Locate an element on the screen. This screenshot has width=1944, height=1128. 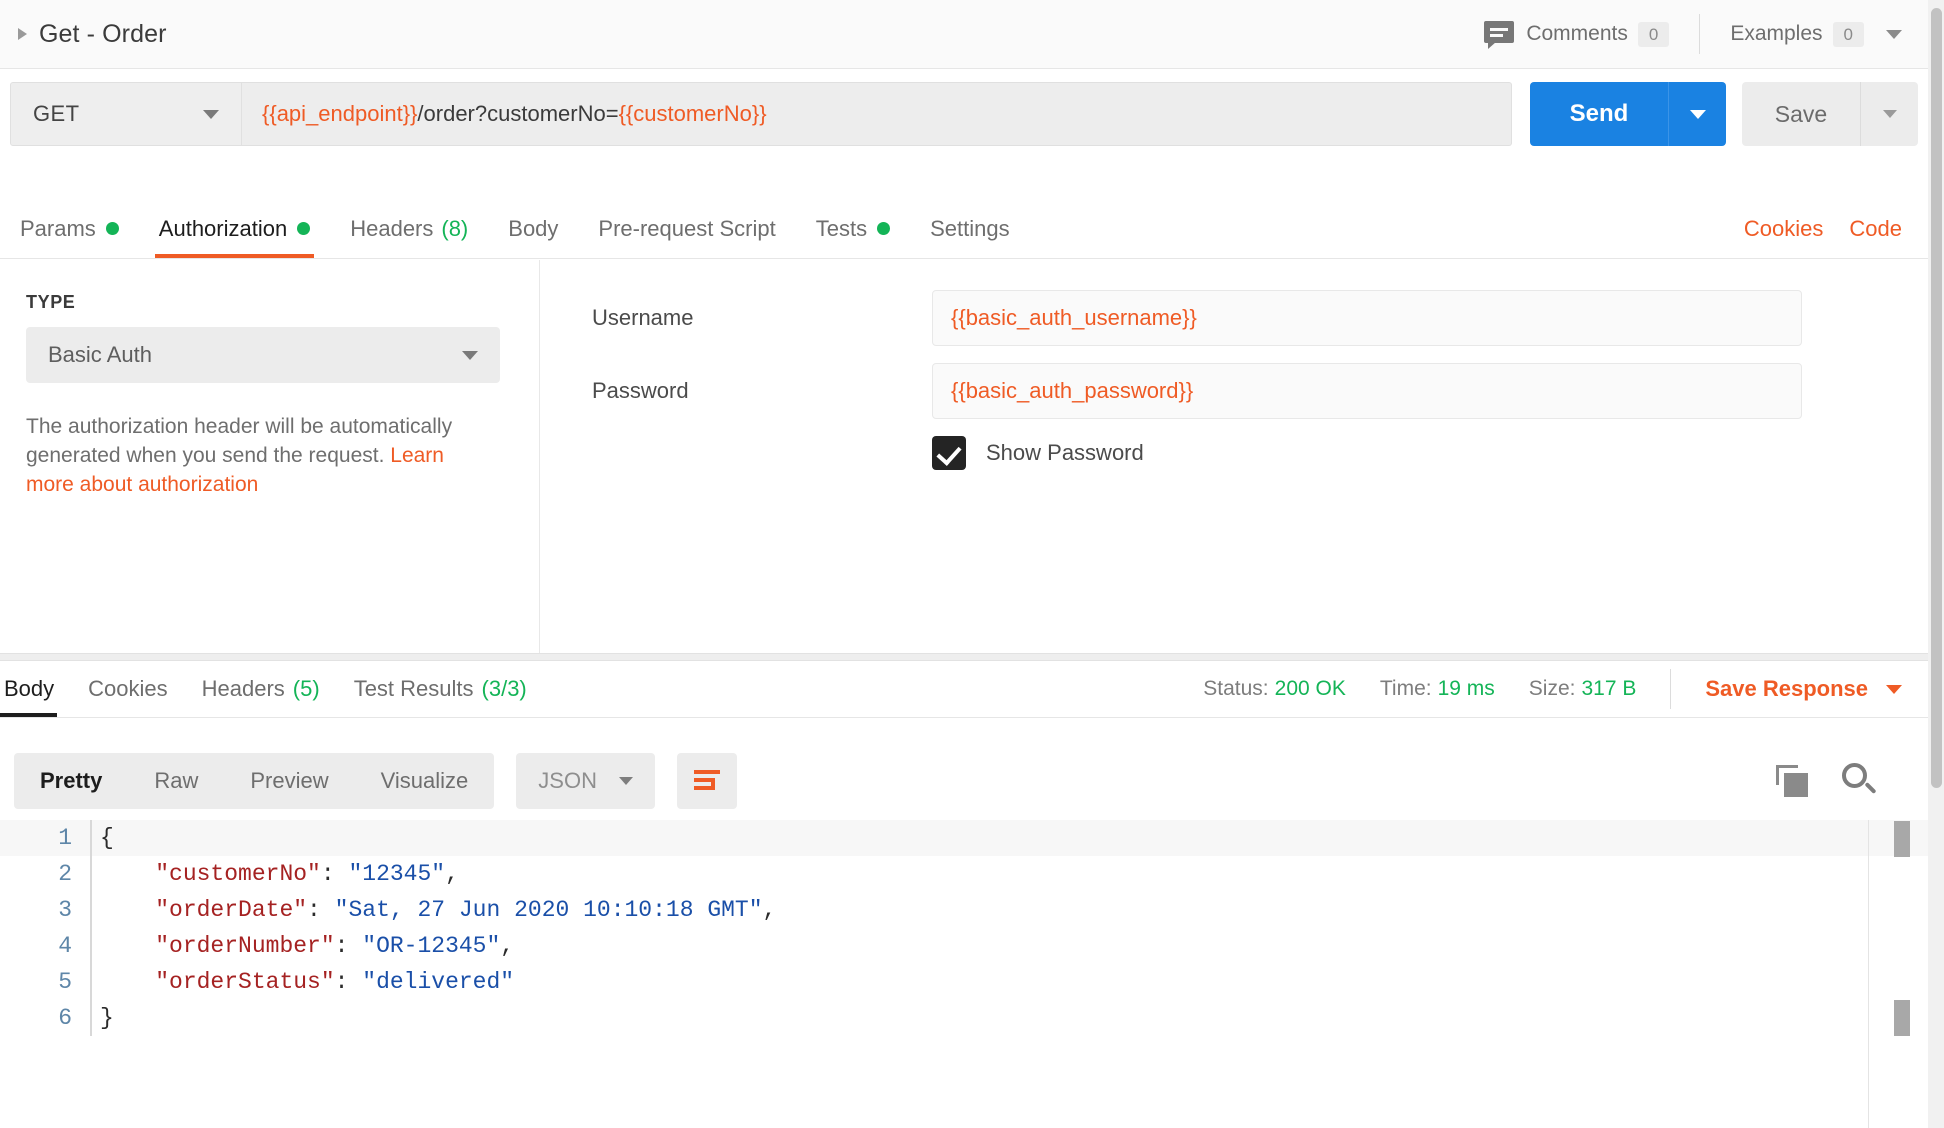
tab-count: (8) is located at coordinates (455, 228).